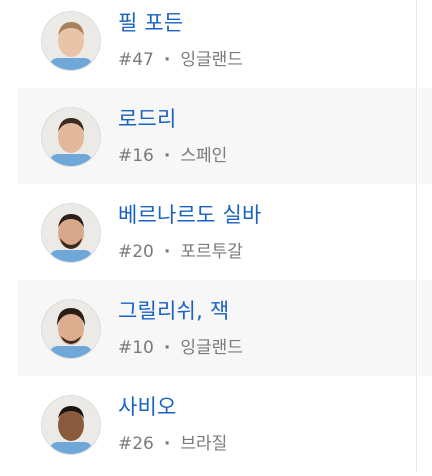 The height and width of the screenshot is (476, 432). I want to click on player-nation: 브라질, so click(204, 444).